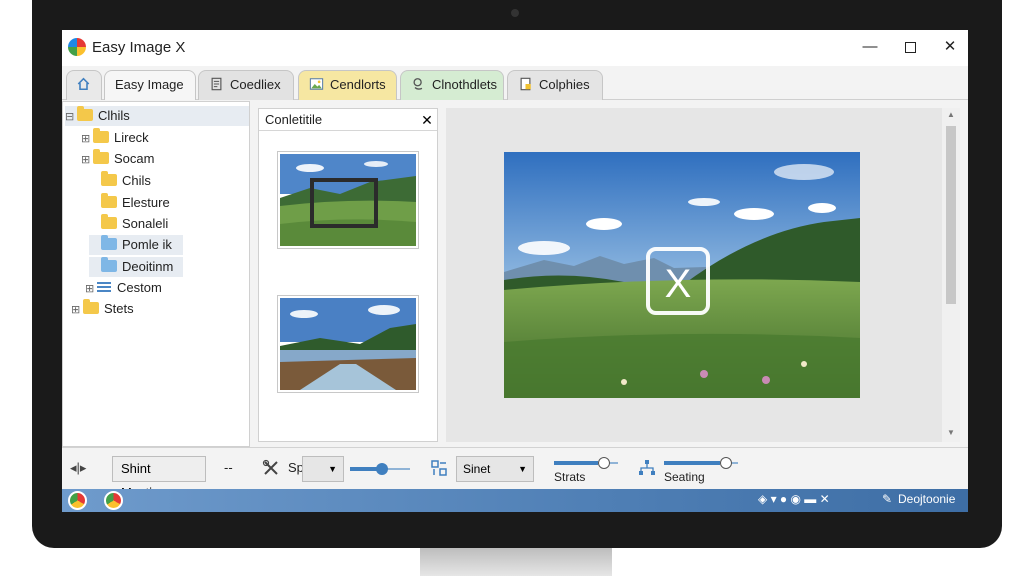 This screenshot has height=576, width=1024. What do you see at coordinates (145, 223) in the screenshot?
I see `tree-item-label: Sonaleli` at bounding box center [145, 223].